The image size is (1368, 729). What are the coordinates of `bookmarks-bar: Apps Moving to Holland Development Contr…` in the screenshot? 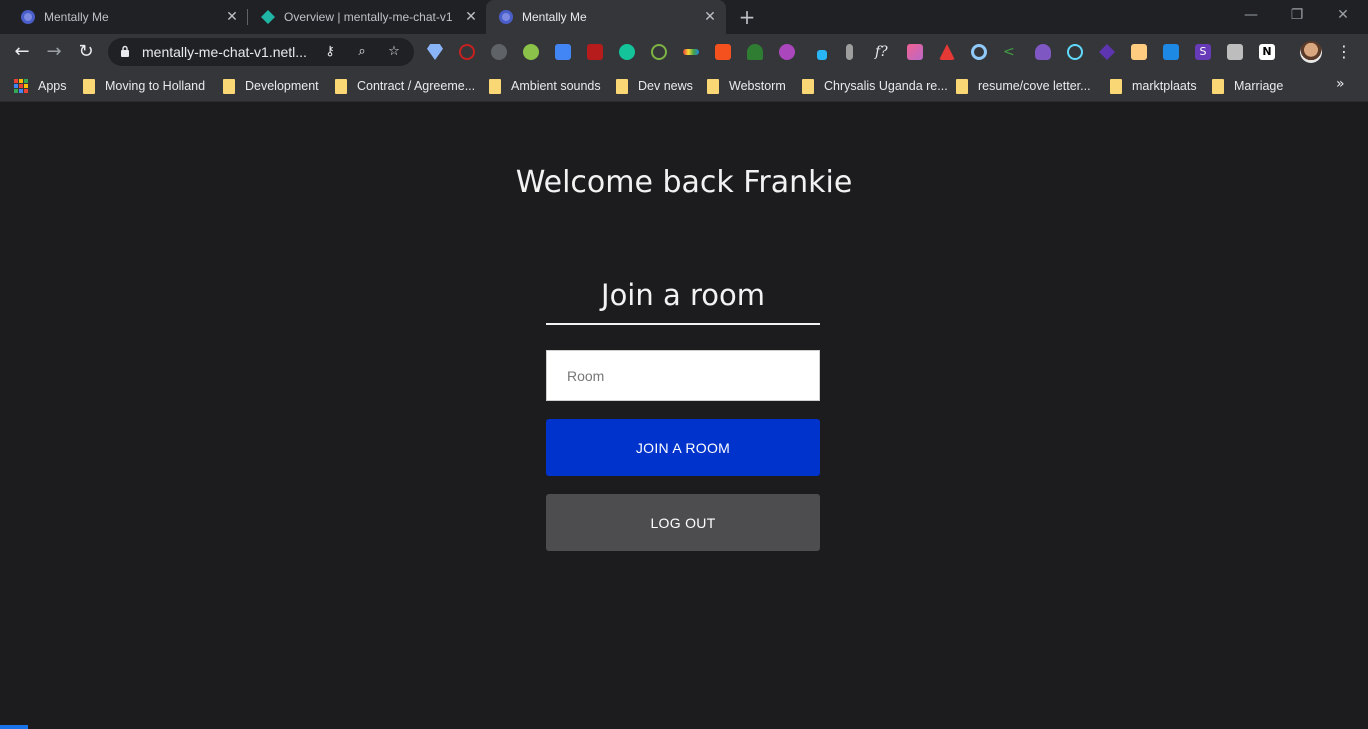 It's located at (684, 86).